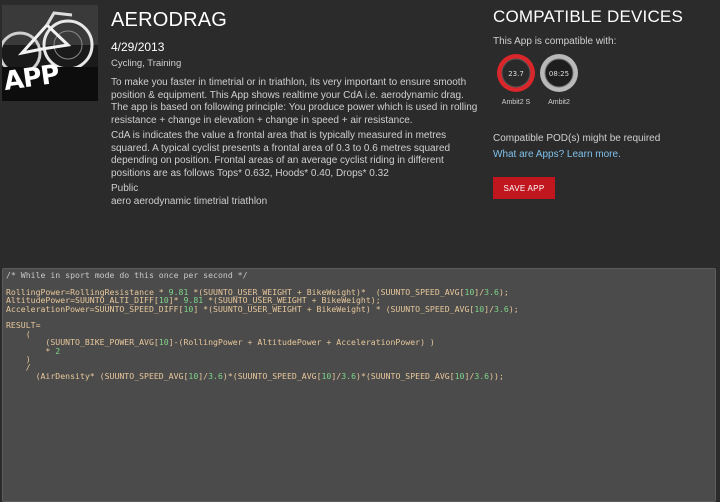  What do you see at coordinates (577, 138) in the screenshot?
I see `pod-notice: Compatible POD(s) might be required` at bounding box center [577, 138].